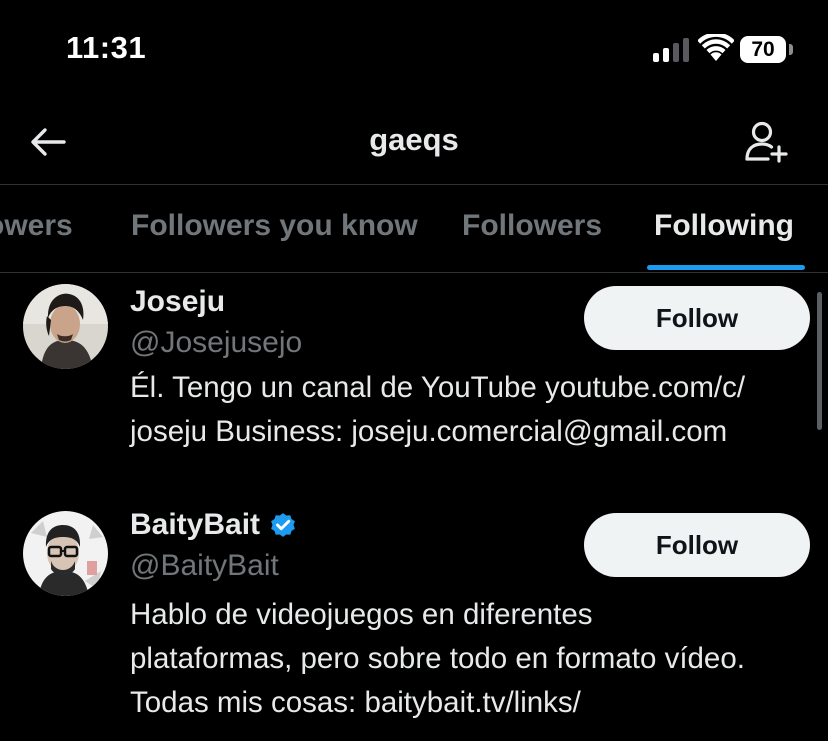 This screenshot has width=828, height=741. What do you see at coordinates (672, 50) in the screenshot?
I see `signal-icon` at bounding box center [672, 50].